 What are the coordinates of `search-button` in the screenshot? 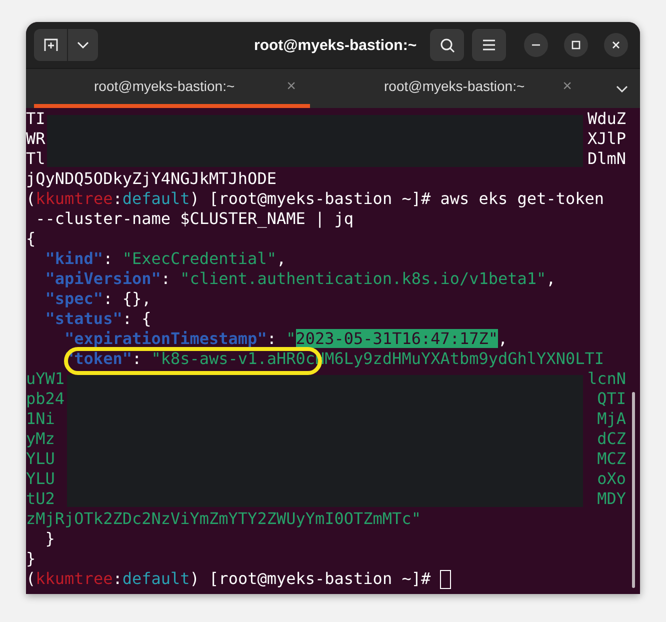 It's located at (447, 45).